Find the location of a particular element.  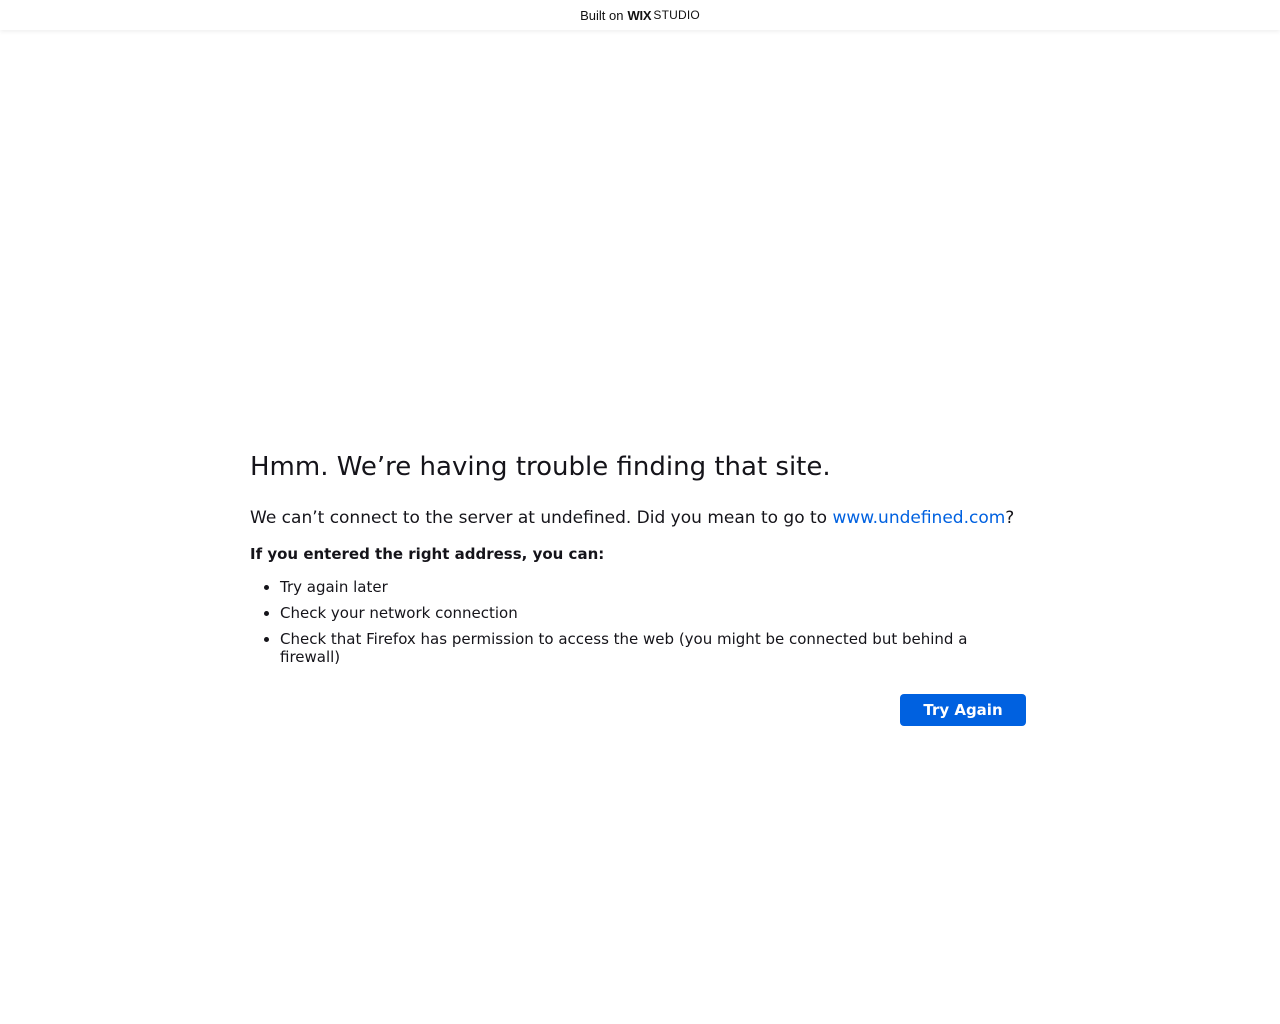

wix-studio-banner: Built on WIX STUDIO is located at coordinates (640, 15).